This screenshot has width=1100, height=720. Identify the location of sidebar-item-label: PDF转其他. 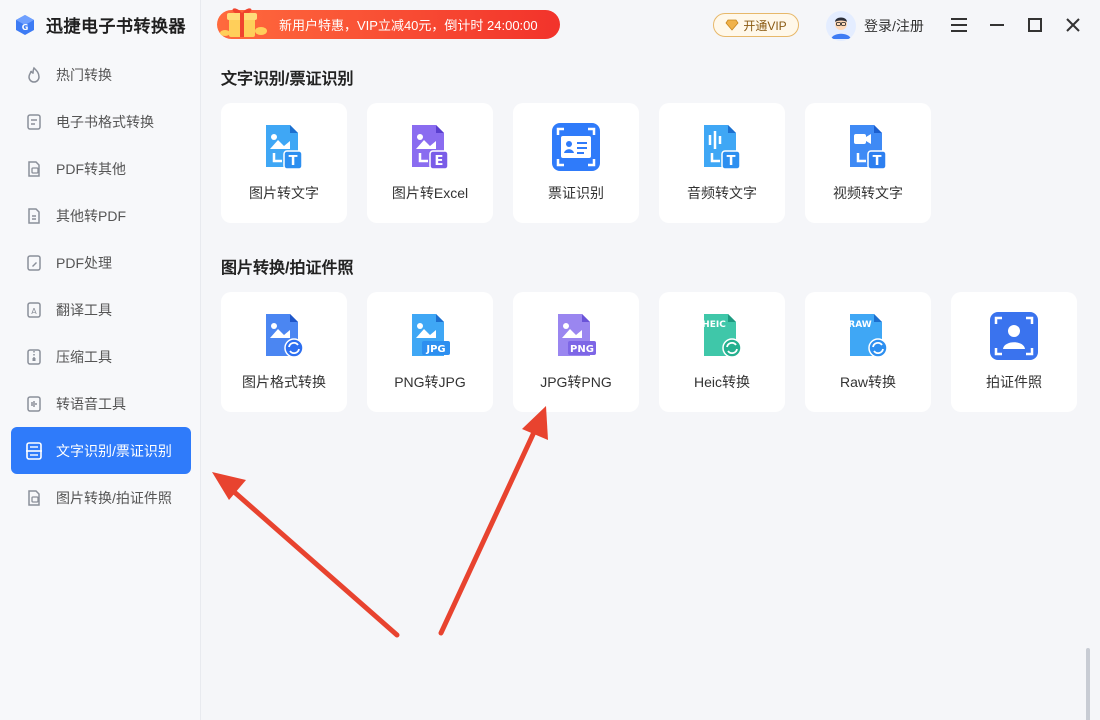
(91, 168).